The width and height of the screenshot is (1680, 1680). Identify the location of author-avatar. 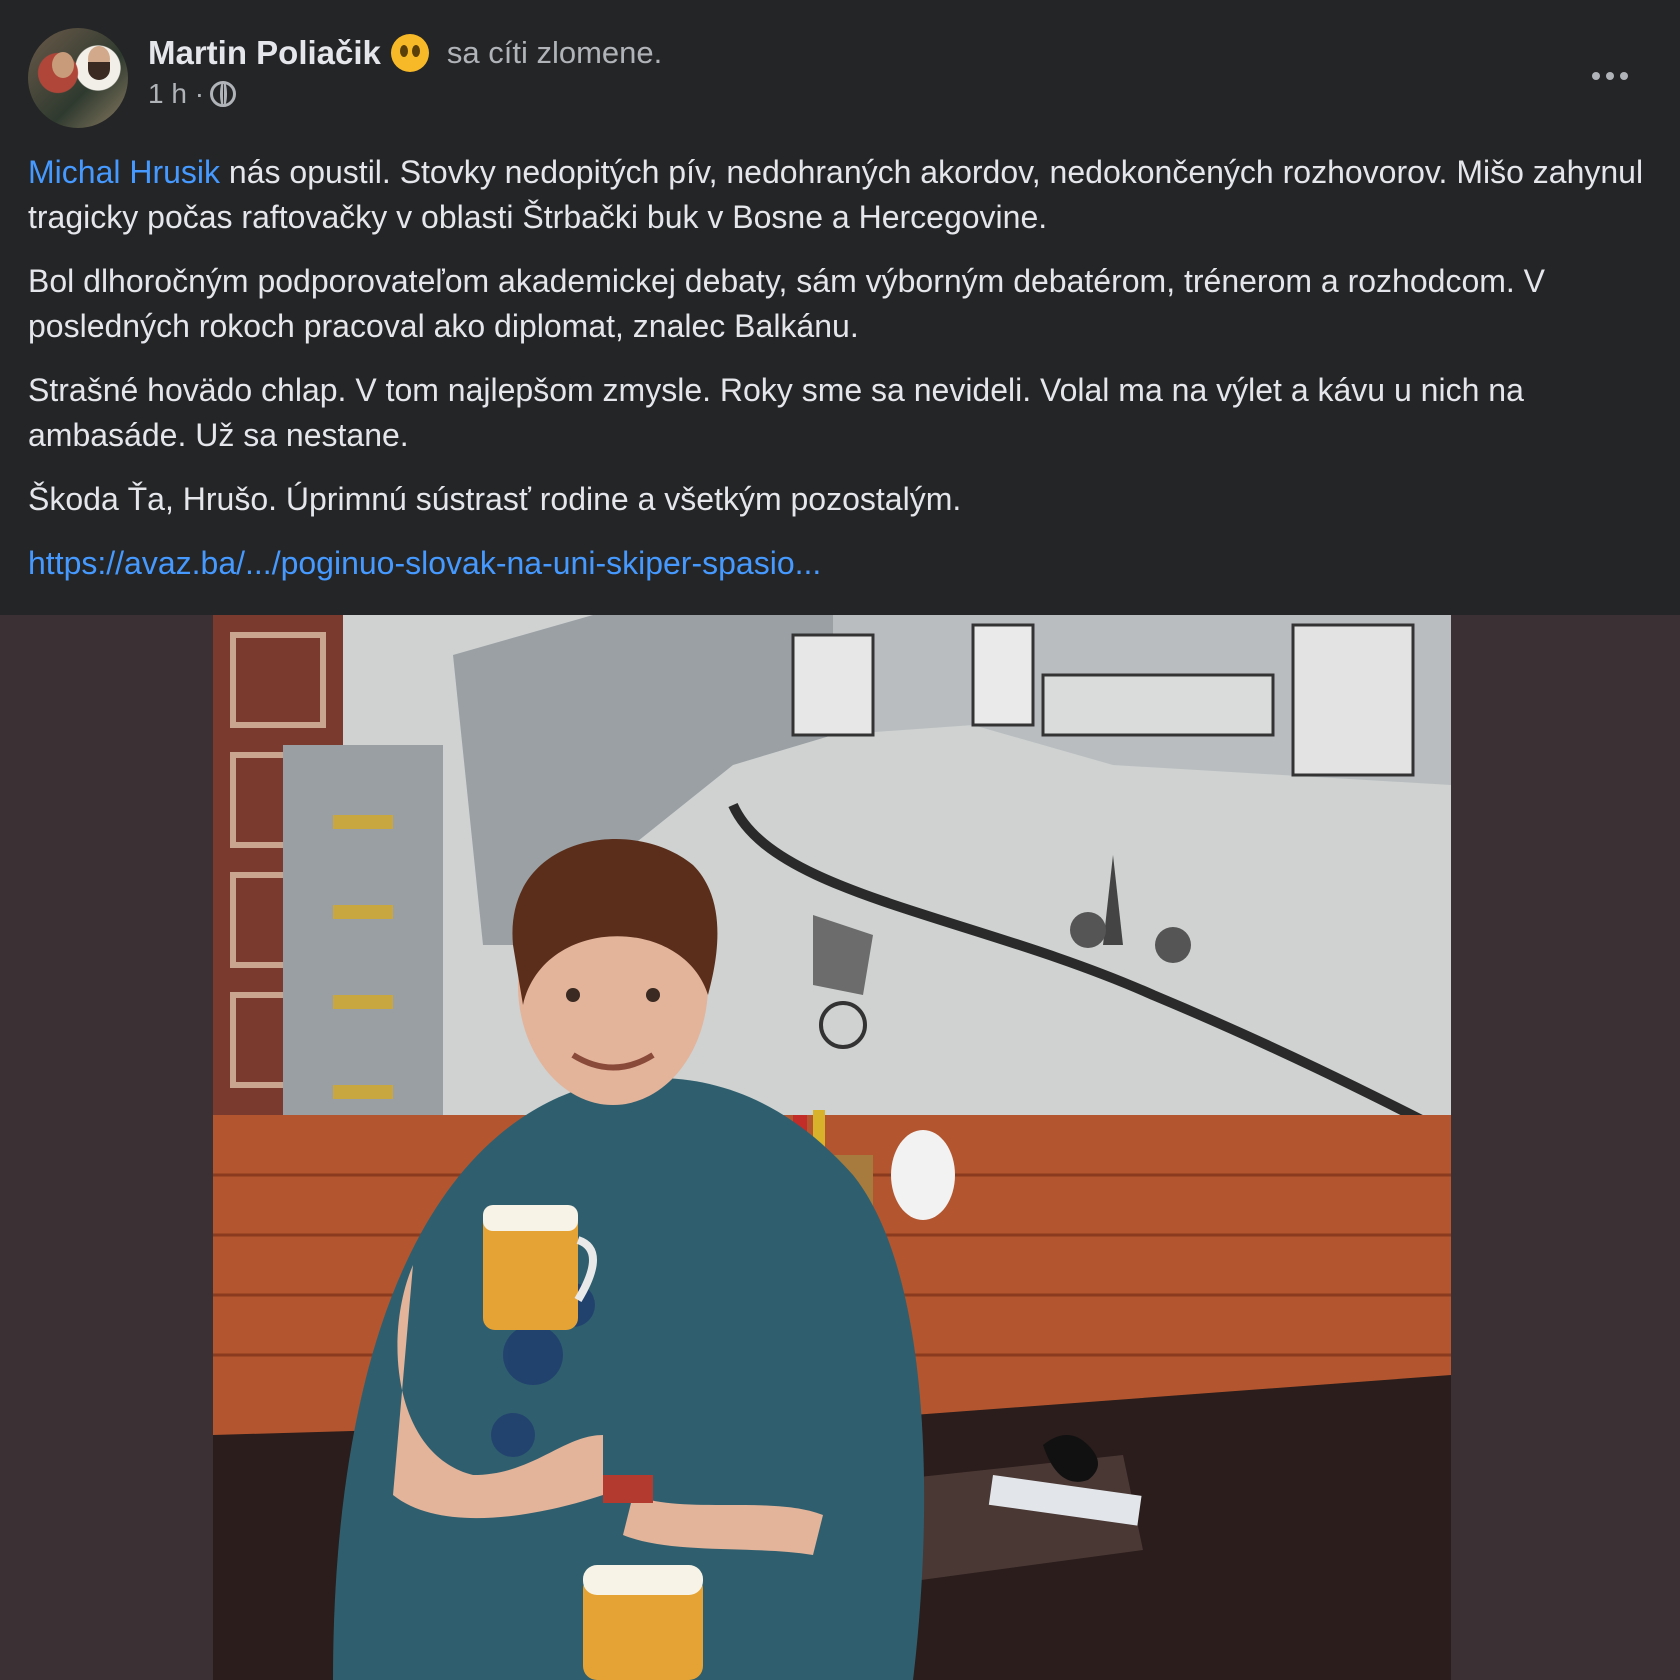
(78, 78).